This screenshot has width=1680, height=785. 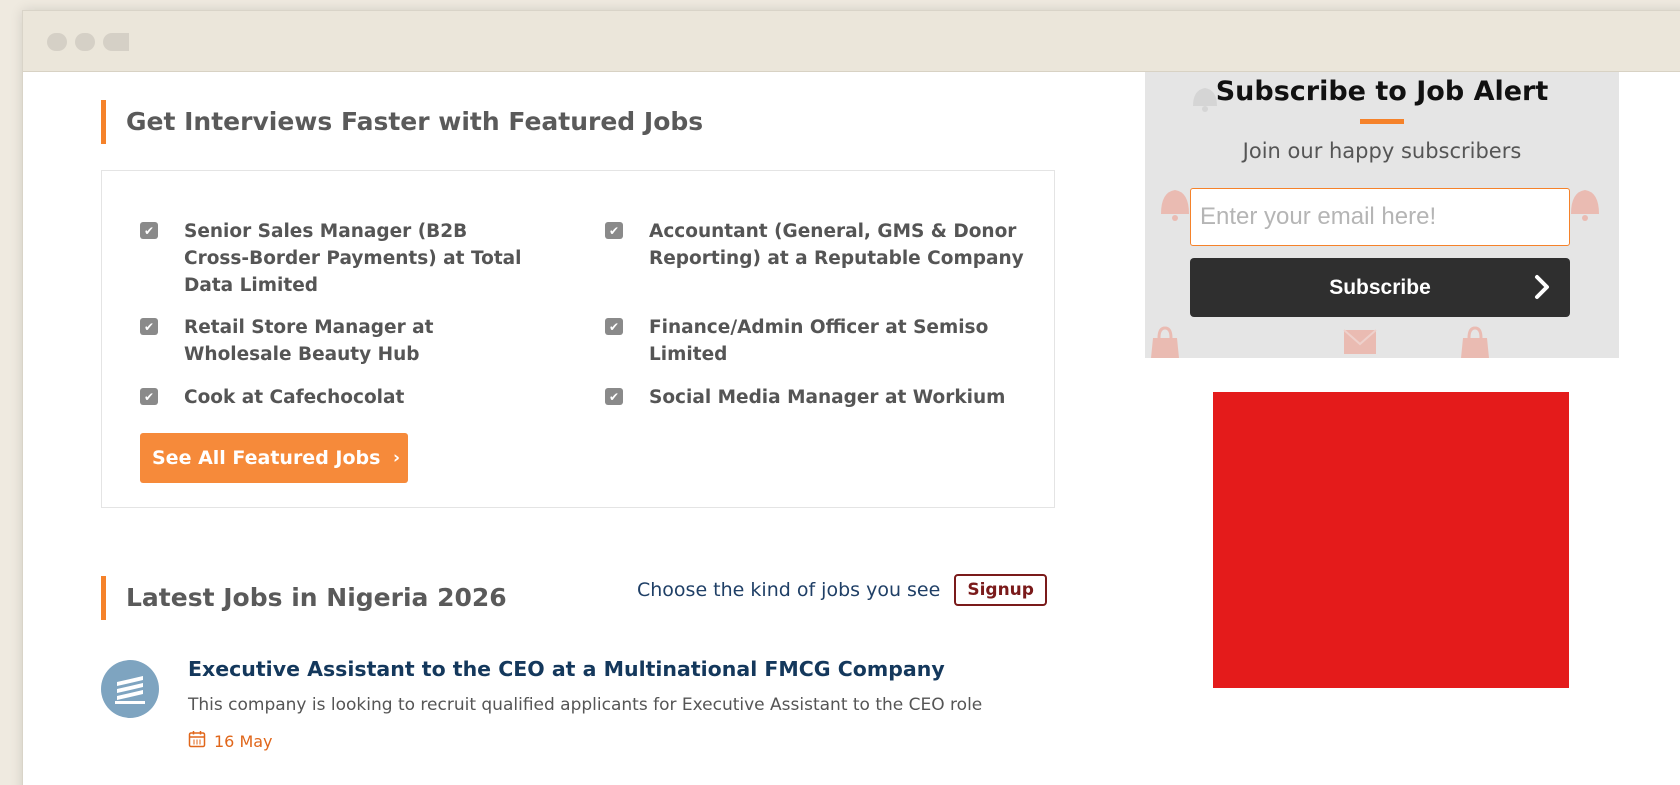 What do you see at coordinates (819, 341) in the screenshot?
I see `featured-job-label: Finance/Admin Officer at Semiso Limited` at bounding box center [819, 341].